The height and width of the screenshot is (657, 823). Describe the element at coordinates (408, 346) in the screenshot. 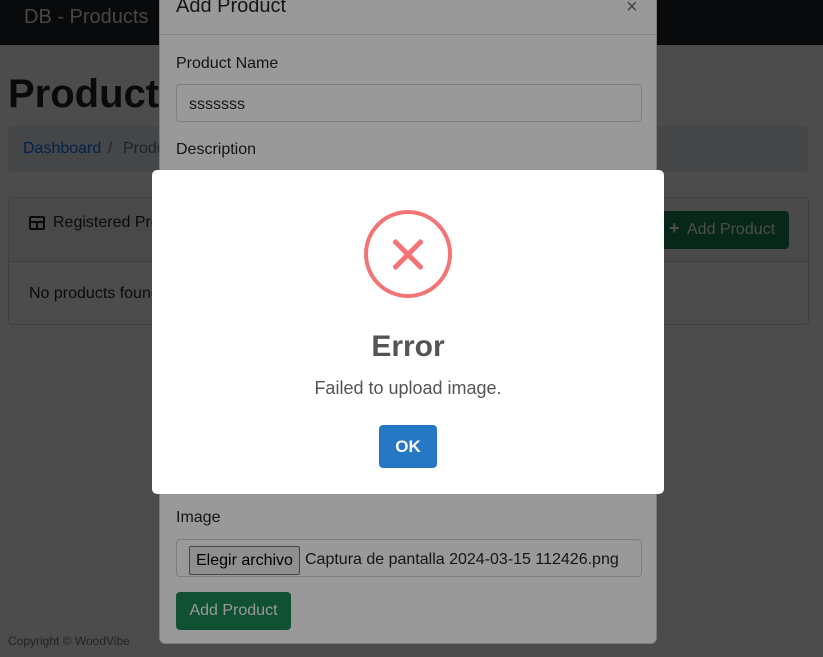

I see `alert-title: Error` at that location.